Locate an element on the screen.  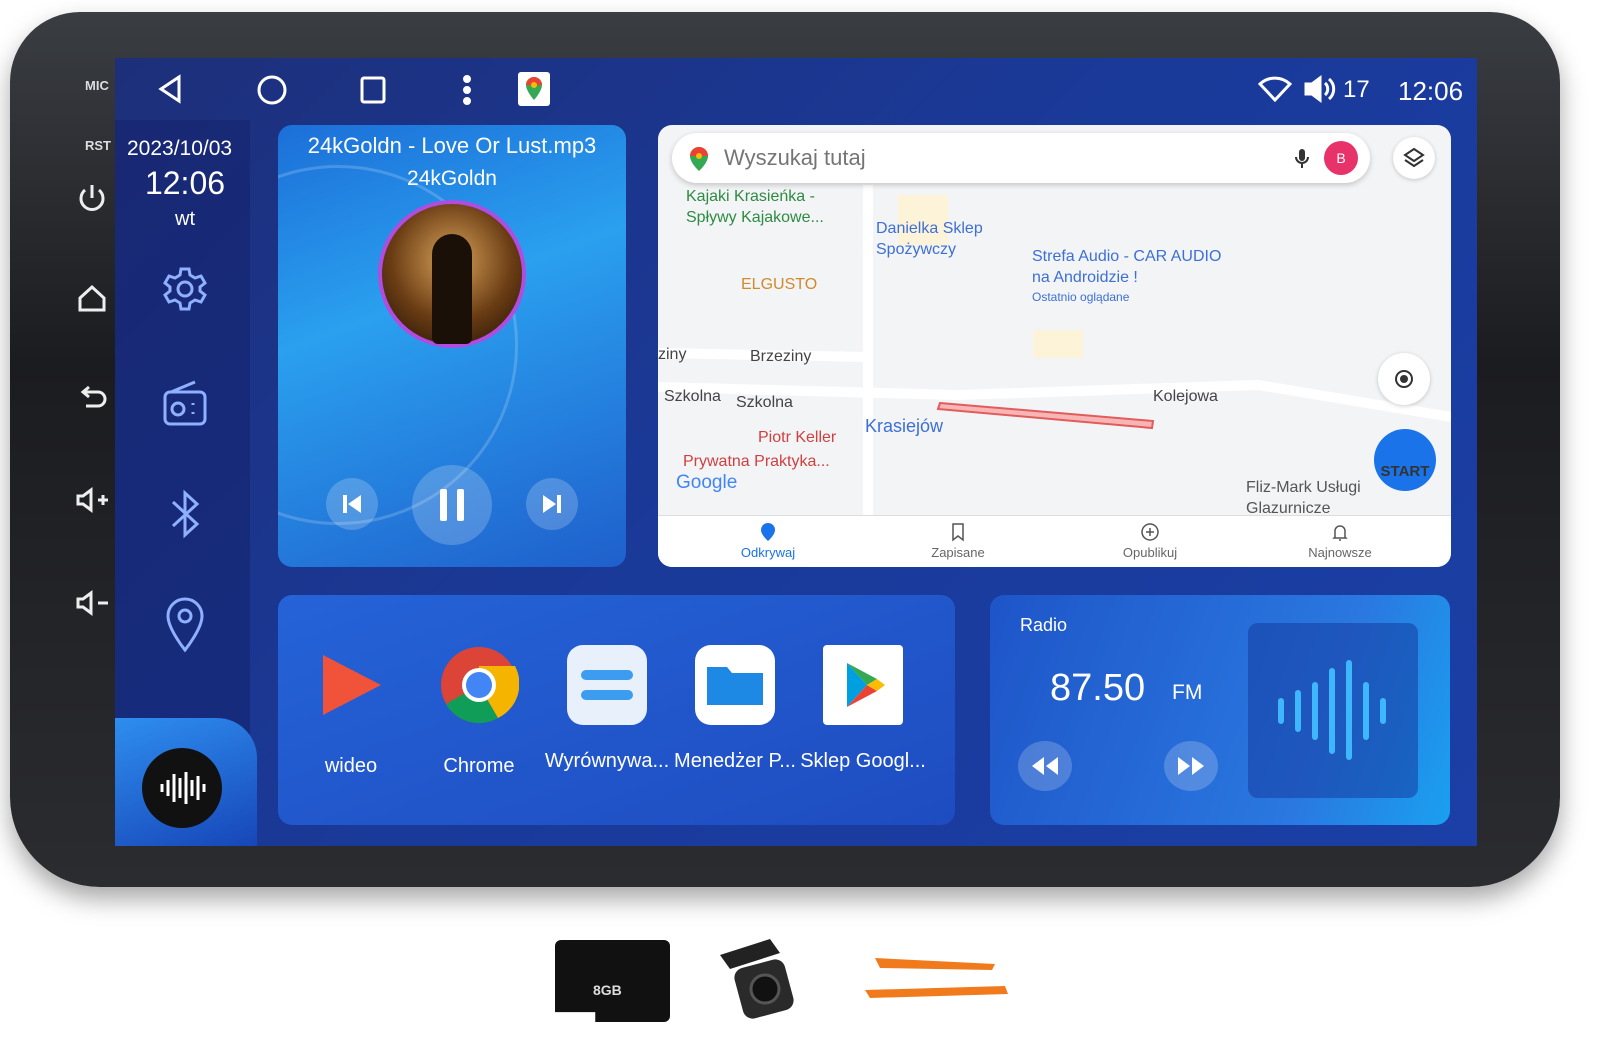
pause-button is located at coordinates (452, 505).